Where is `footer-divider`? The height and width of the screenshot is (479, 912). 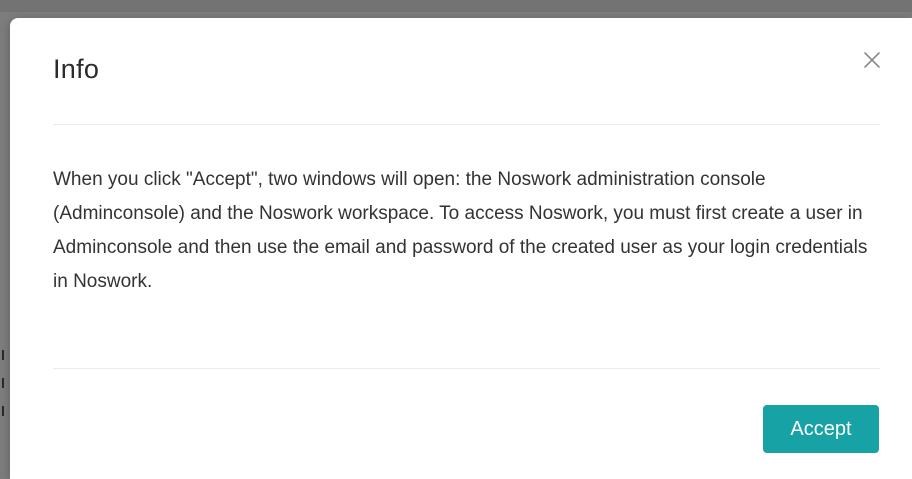 footer-divider is located at coordinates (466, 368).